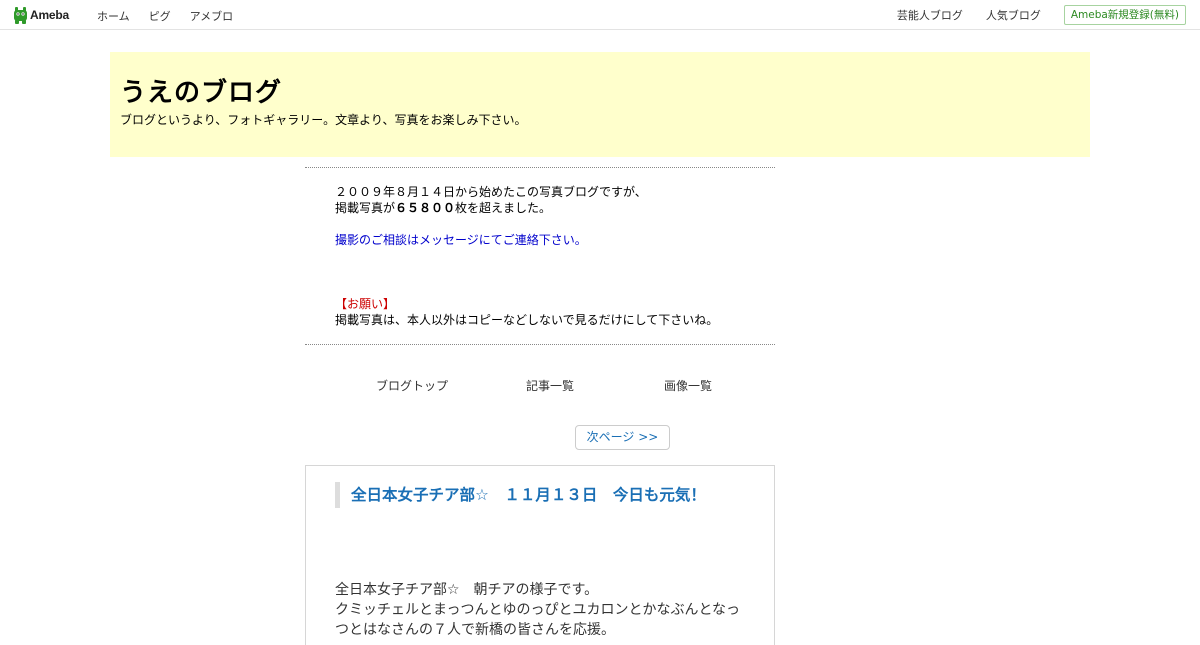  Describe the element at coordinates (50, 15) in the screenshot. I see `logo-text: Ameba` at that location.